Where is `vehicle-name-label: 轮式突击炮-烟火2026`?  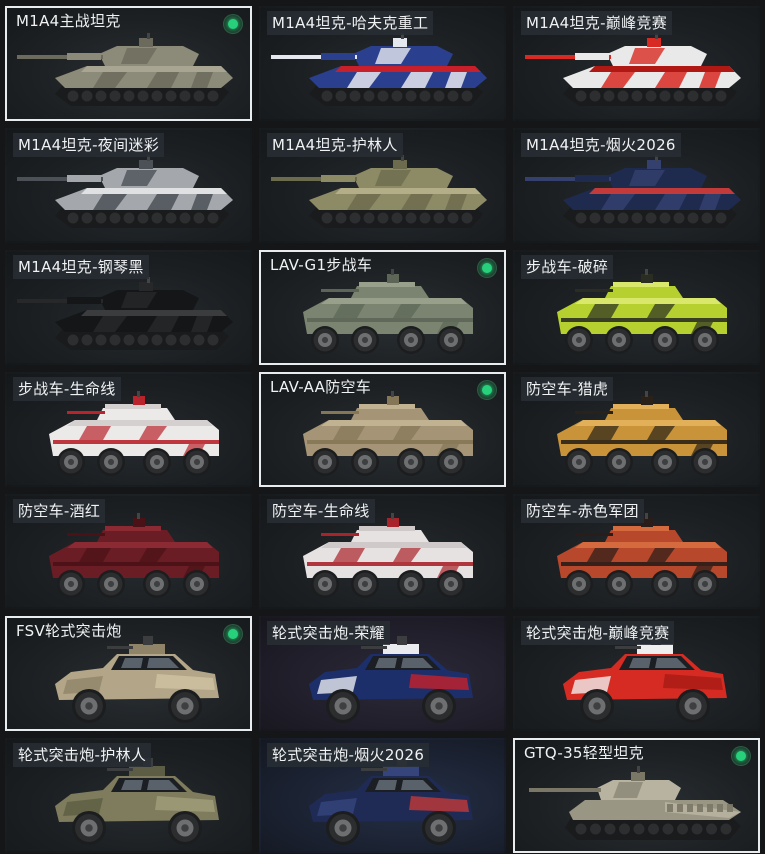 vehicle-name-label: 轮式突击炮-烟火2026 is located at coordinates (348, 755).